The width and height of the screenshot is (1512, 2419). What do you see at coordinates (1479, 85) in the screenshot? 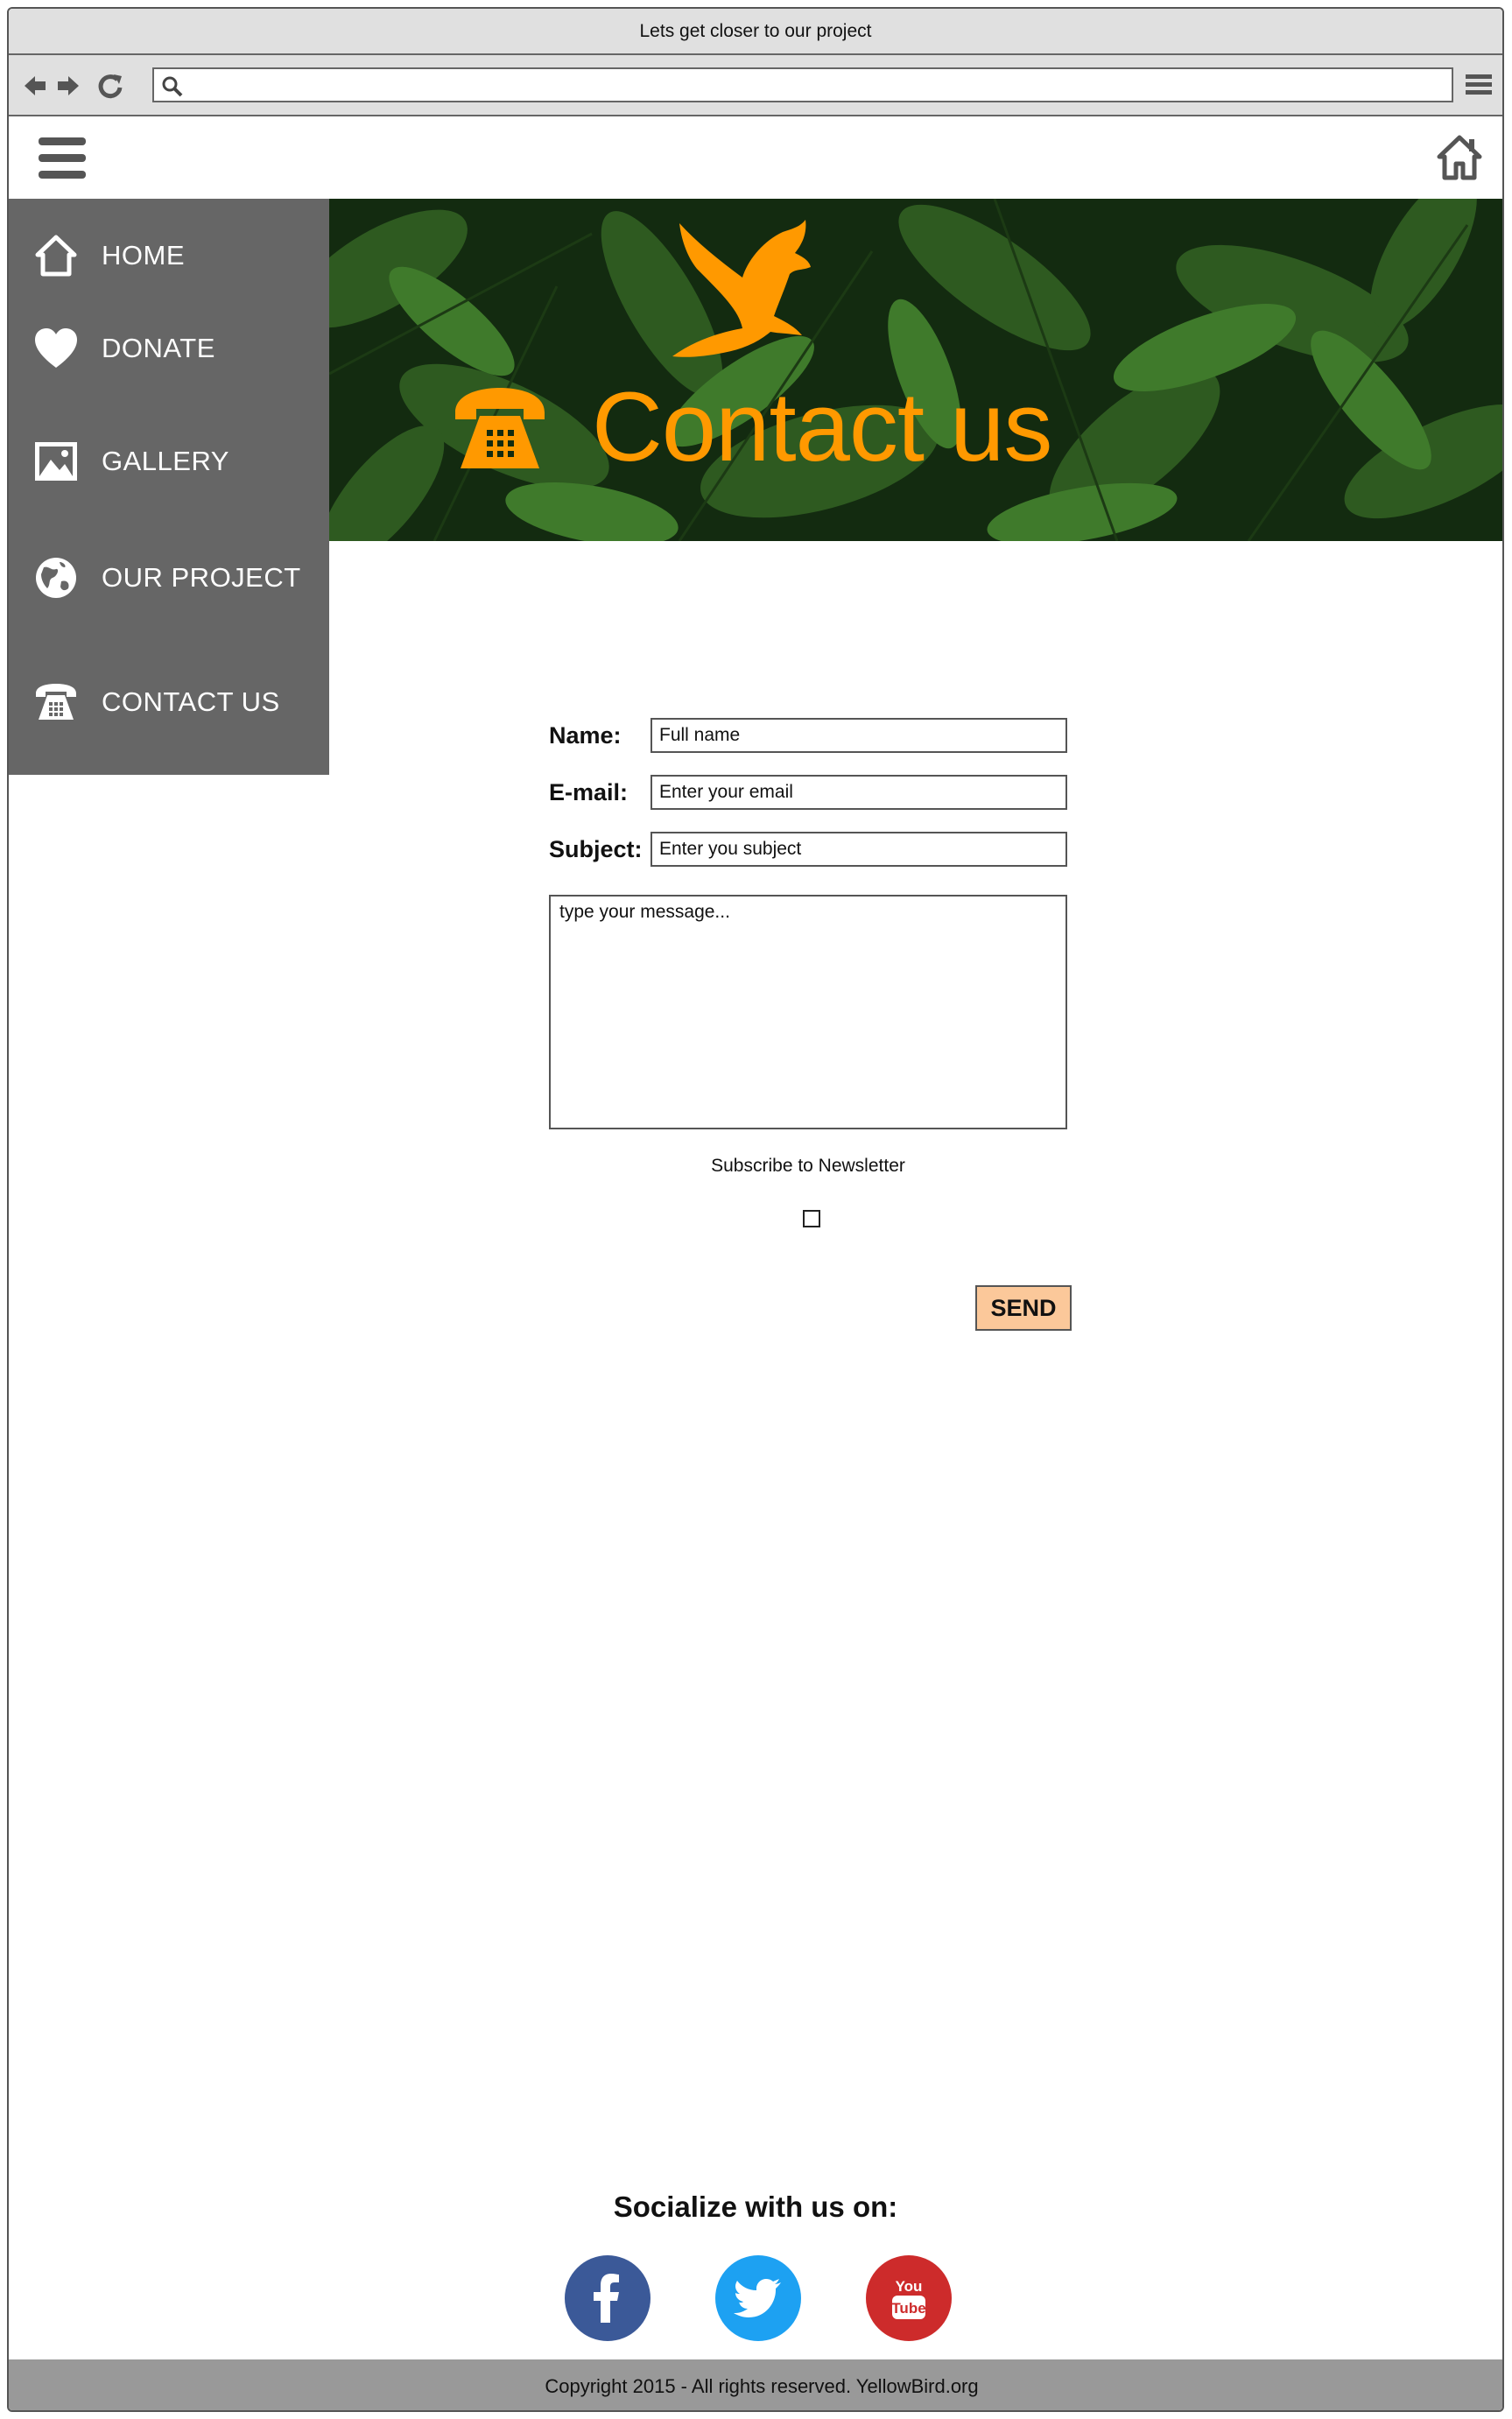
I see `menu-icon` at bounding box center [1479, 85].